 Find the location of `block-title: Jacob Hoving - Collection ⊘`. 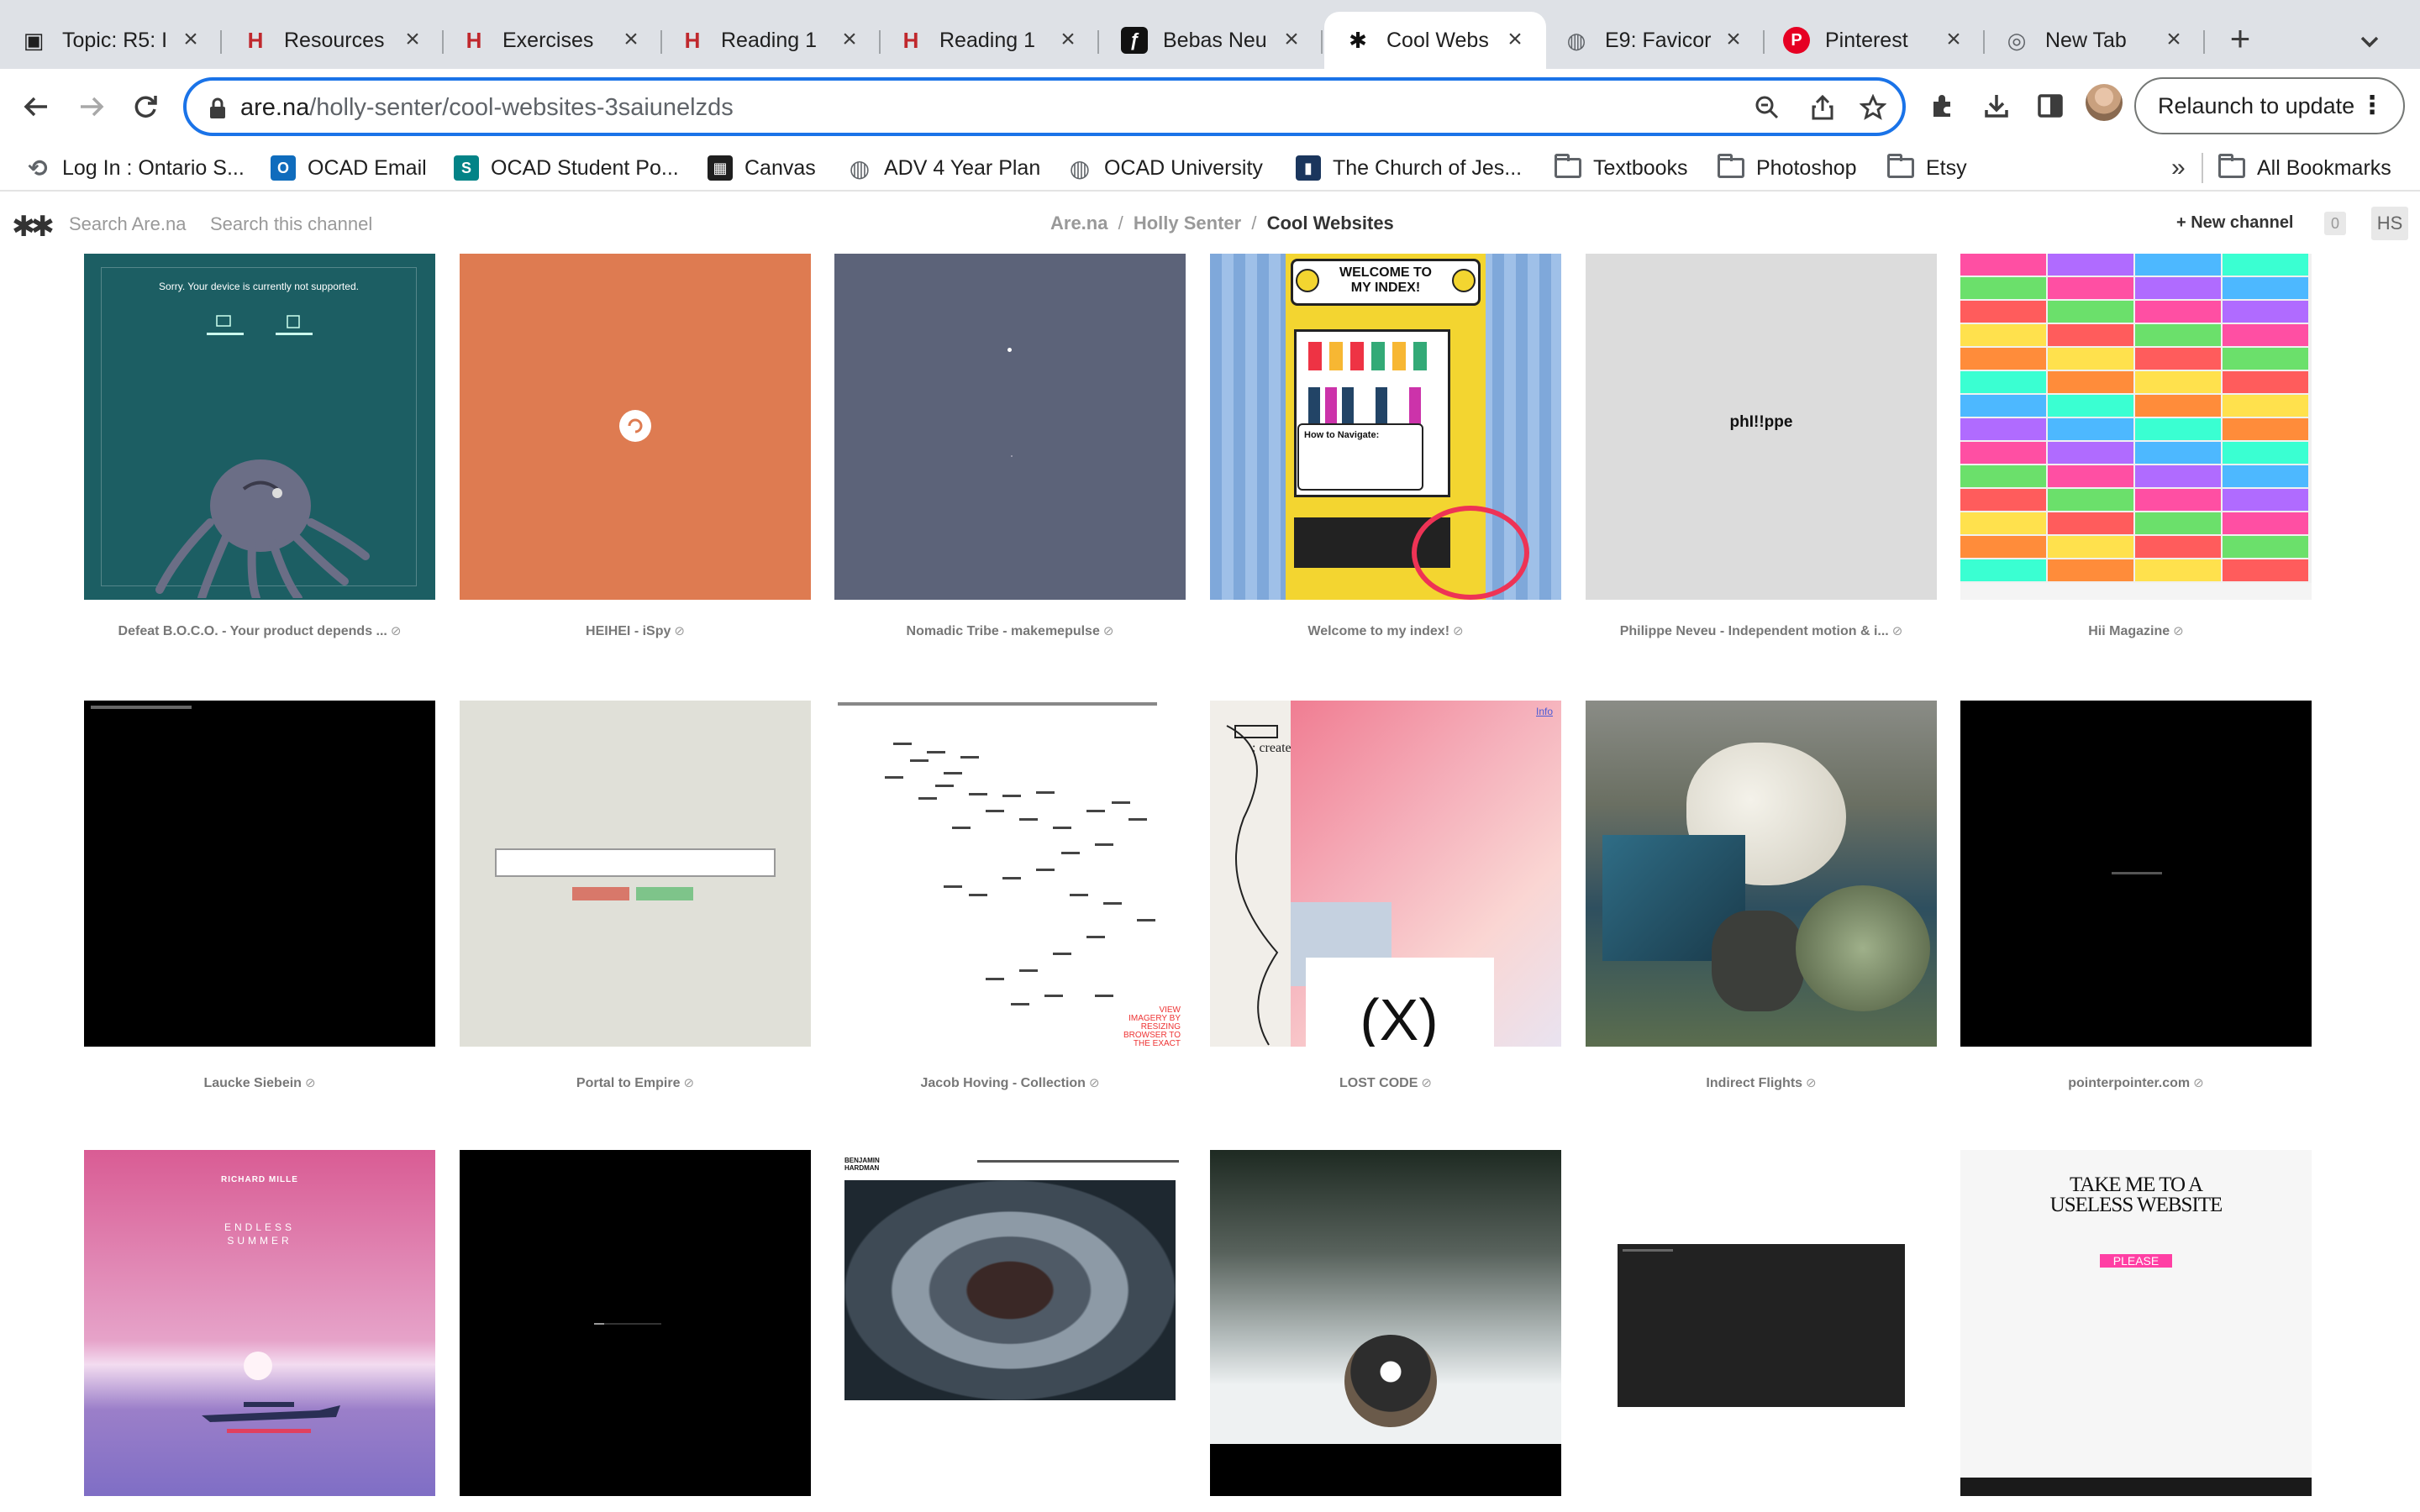

block-title: Jacob Hoving - Collection ⊘ is located at coordinates (1010, 1083).